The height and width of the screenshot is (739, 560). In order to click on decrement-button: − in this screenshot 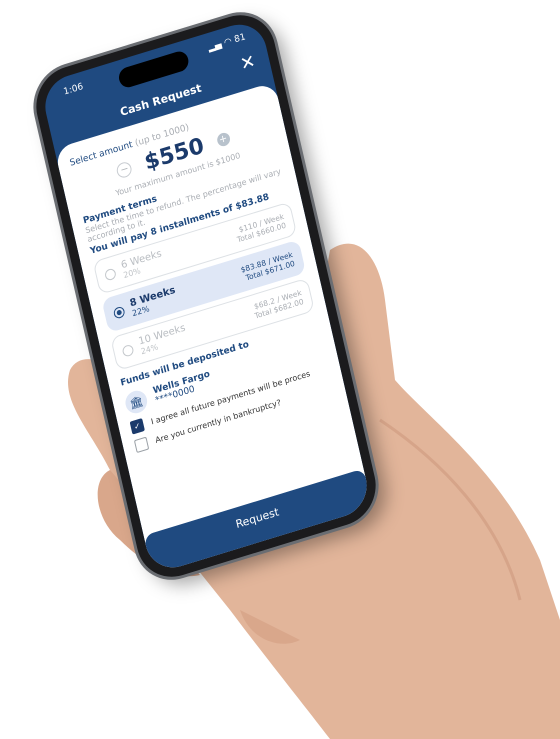, I will do `click(124, 170)`.